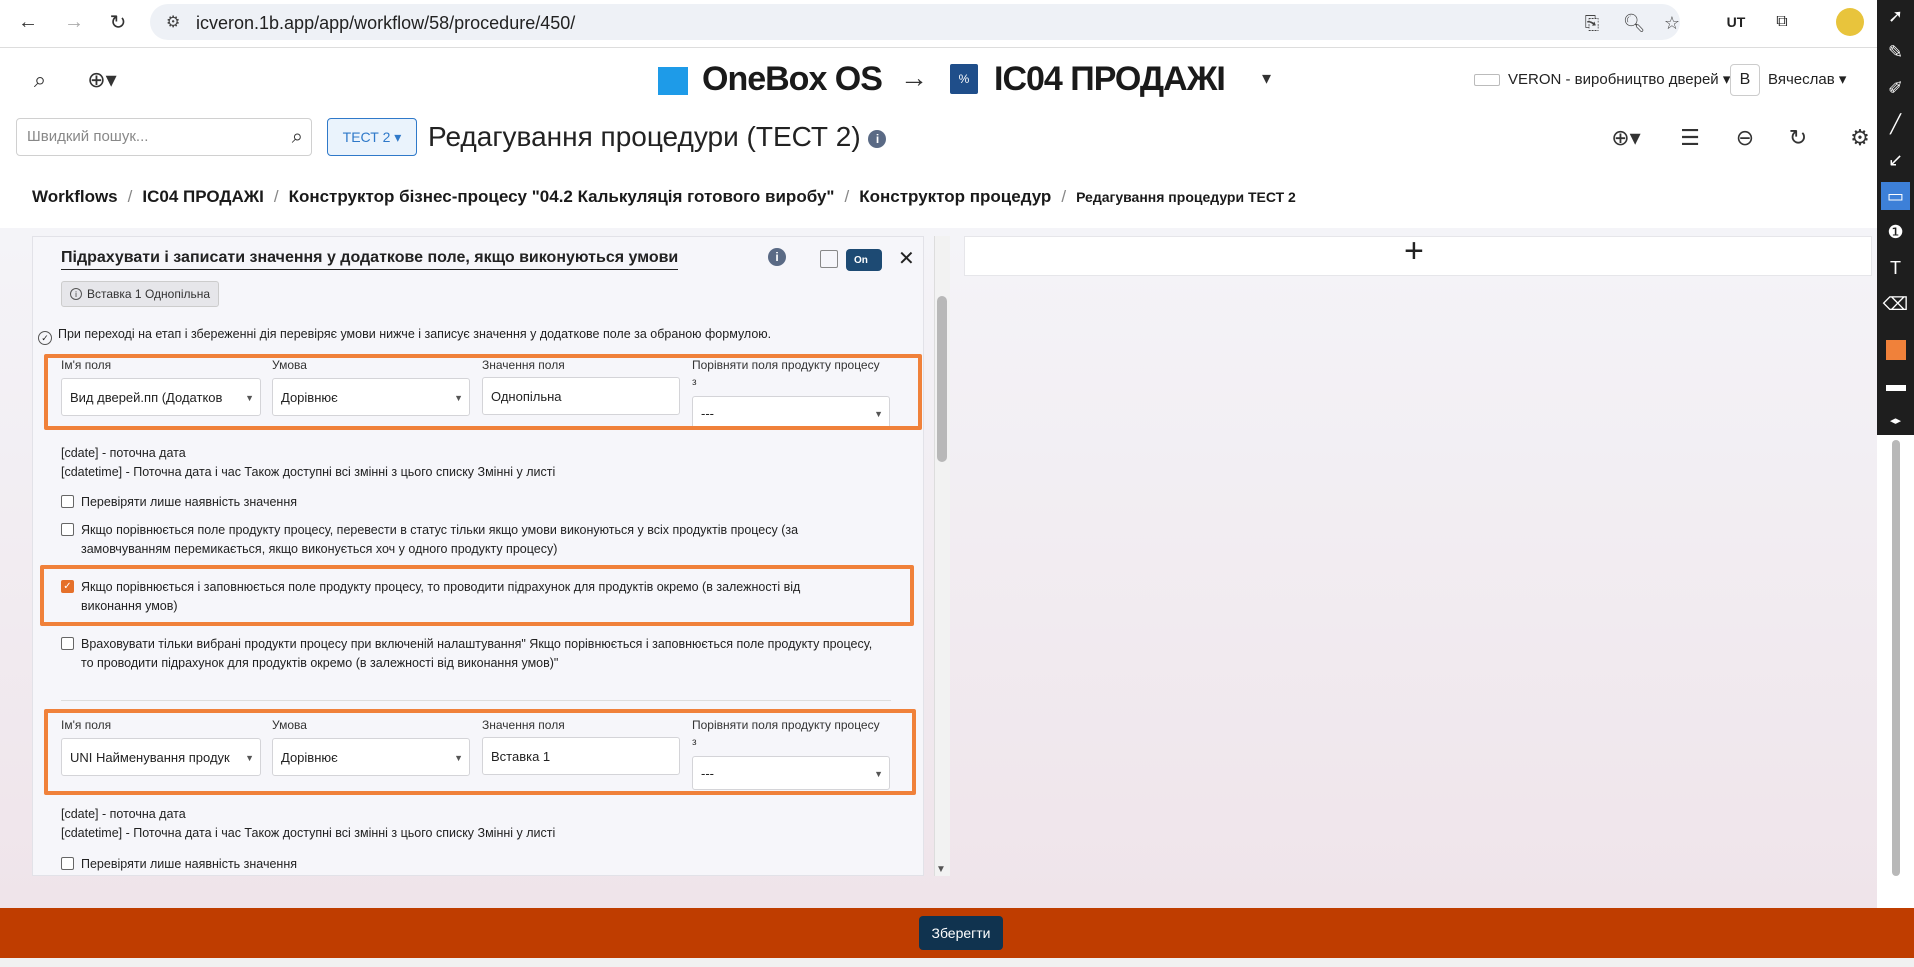 The height and width of the screenshot is (967, 1914). What do you see at coordinates (777, 257) in the screenshot?
I see `block-info-icon: i` at bounding box center [777, 257].